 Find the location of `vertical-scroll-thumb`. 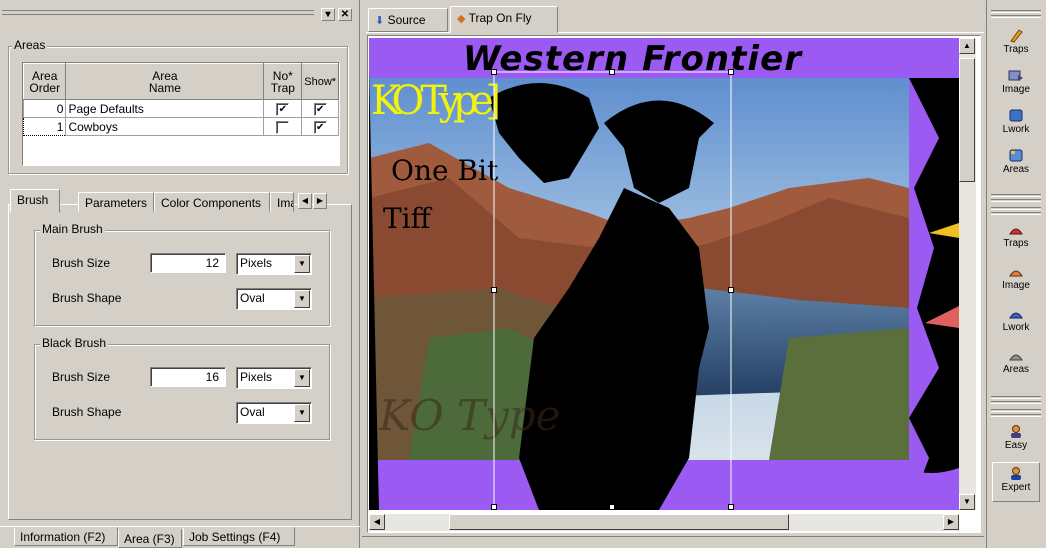

vertical-scroll-thumb is located at coordinates (967, 120).